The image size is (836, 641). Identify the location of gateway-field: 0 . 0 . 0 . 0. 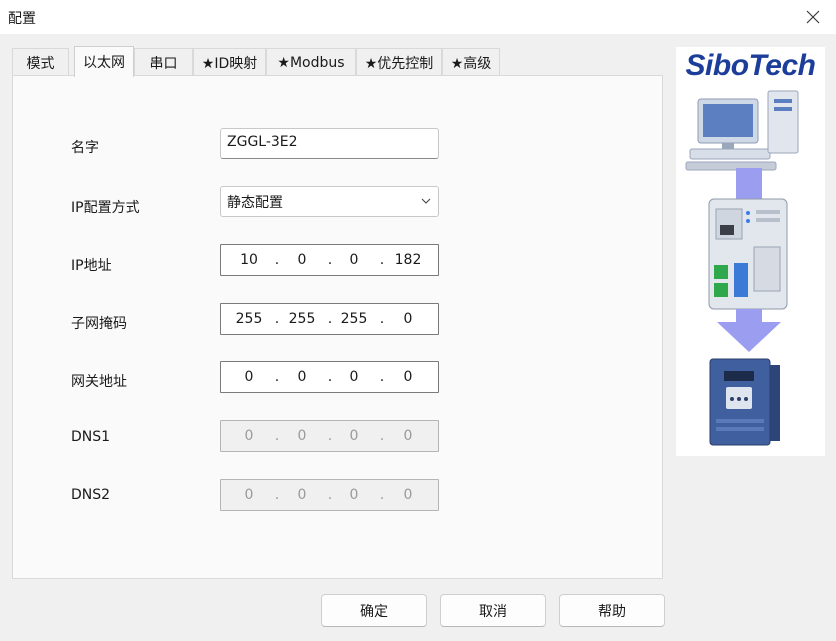
(329, 377).